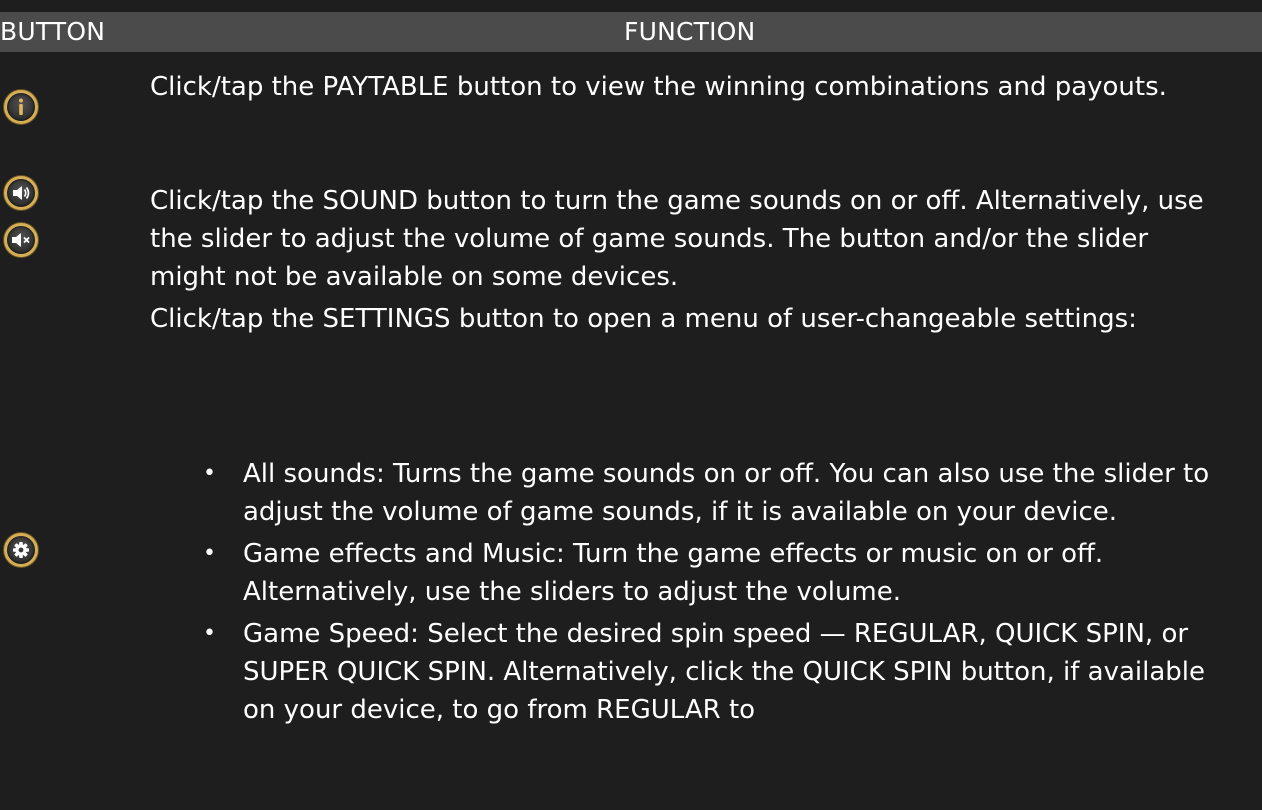 Image resolution: width=1262 pixels, height=810 pixels. Describe the element at coordinates (21, 550) in the screenshot. I see `gear-icon` at that location.